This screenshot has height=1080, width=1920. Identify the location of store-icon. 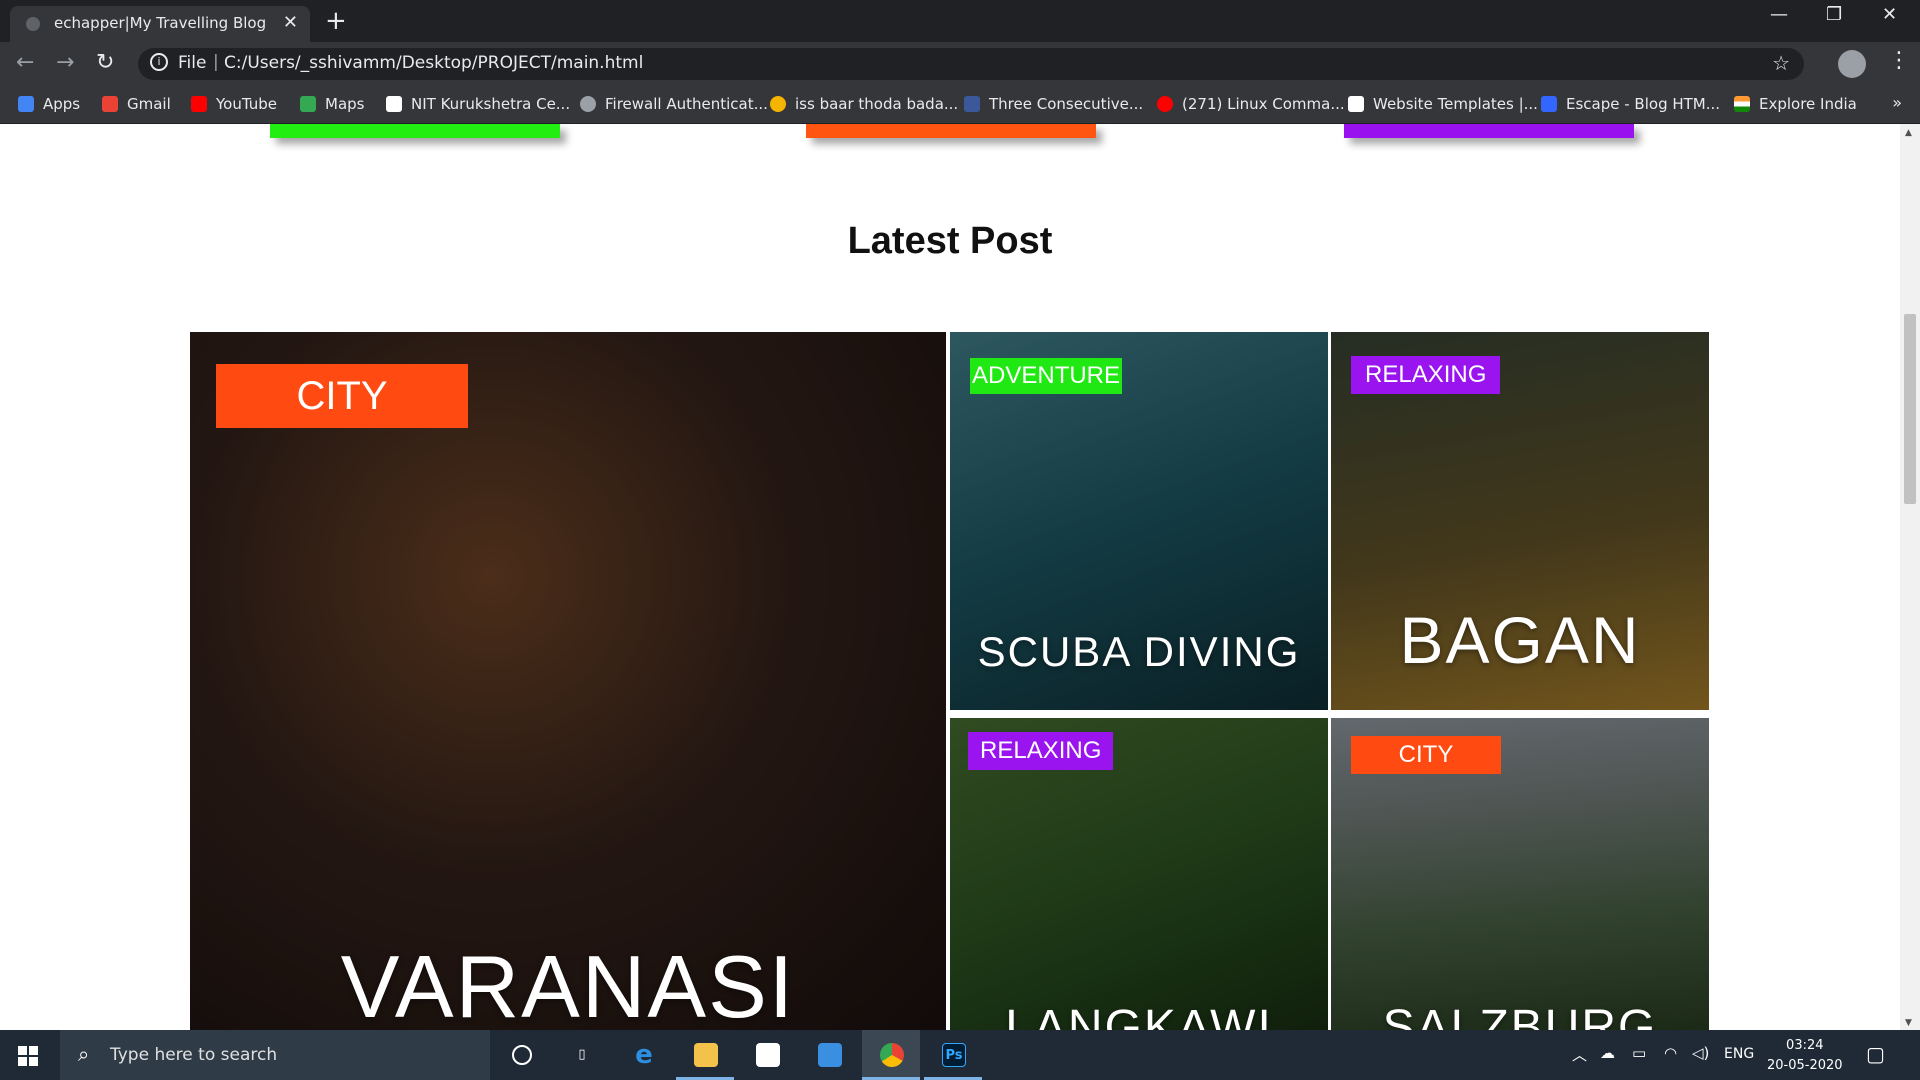
(768, 1055).